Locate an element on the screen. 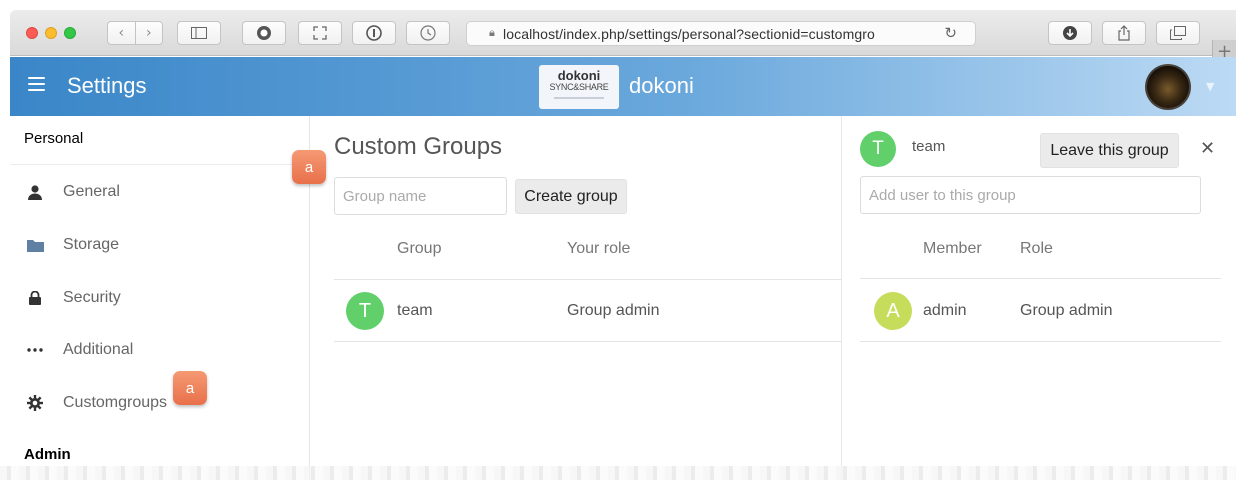 The height and width of the screenshot is (480, 1236). group-name-cell: team is located at coordinates (415, 311).